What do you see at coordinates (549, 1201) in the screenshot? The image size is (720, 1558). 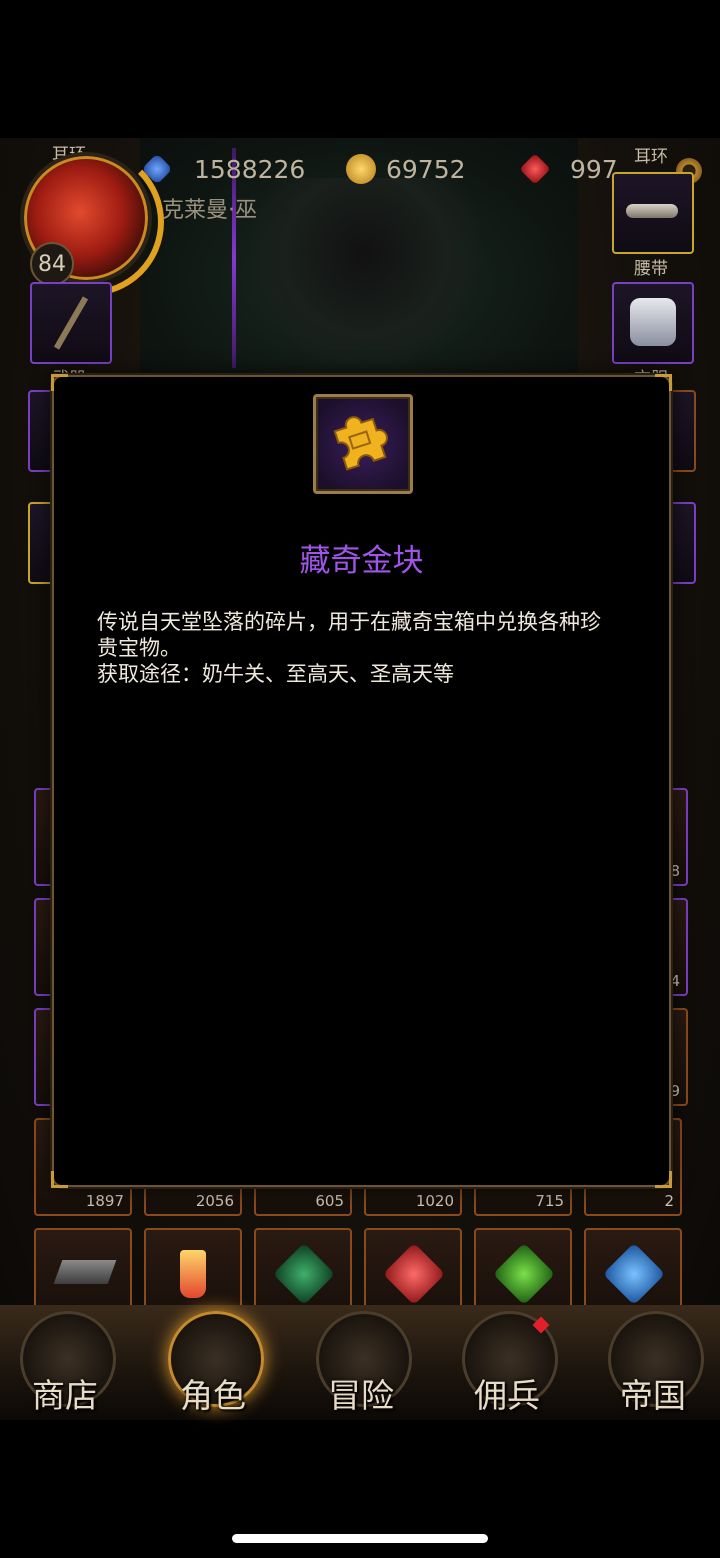 I see `item-count: 715` at bounding box center [549, 1201].